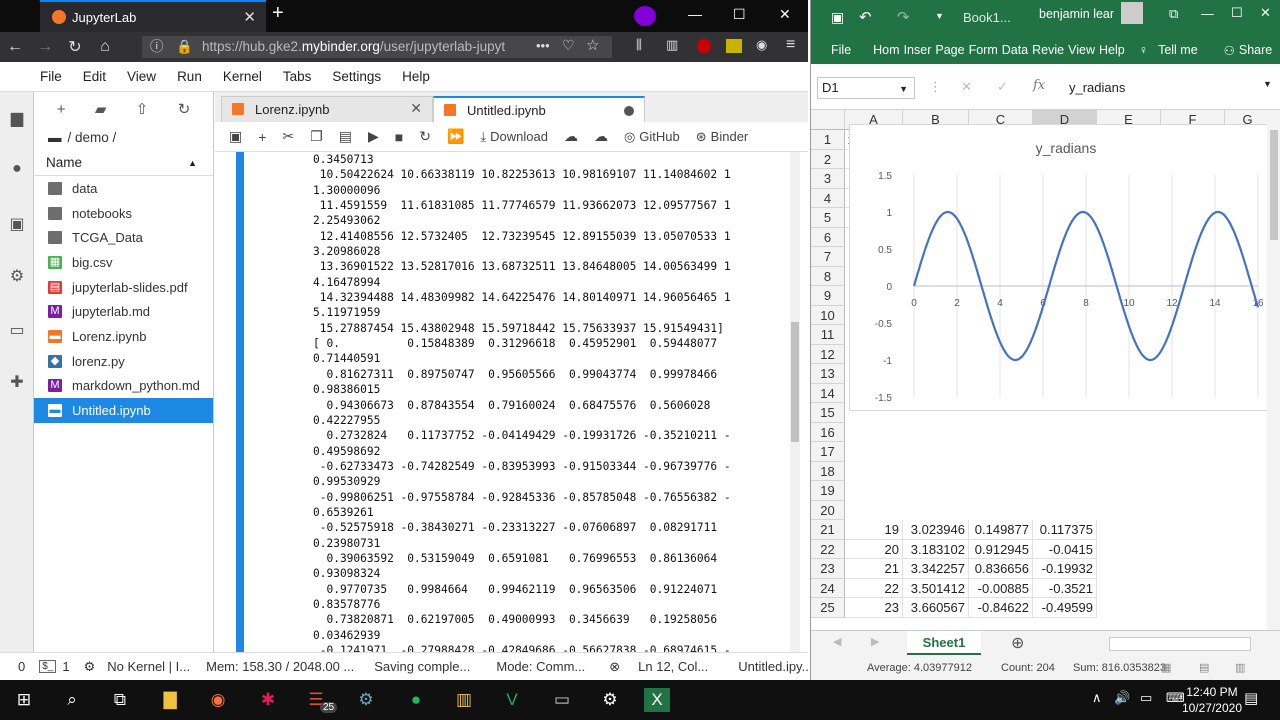 This screenshot has width=1280, height=720. Describe the element at coordinates (21, 666) in the screenshot. I see `status-count-a: 0` at that location.